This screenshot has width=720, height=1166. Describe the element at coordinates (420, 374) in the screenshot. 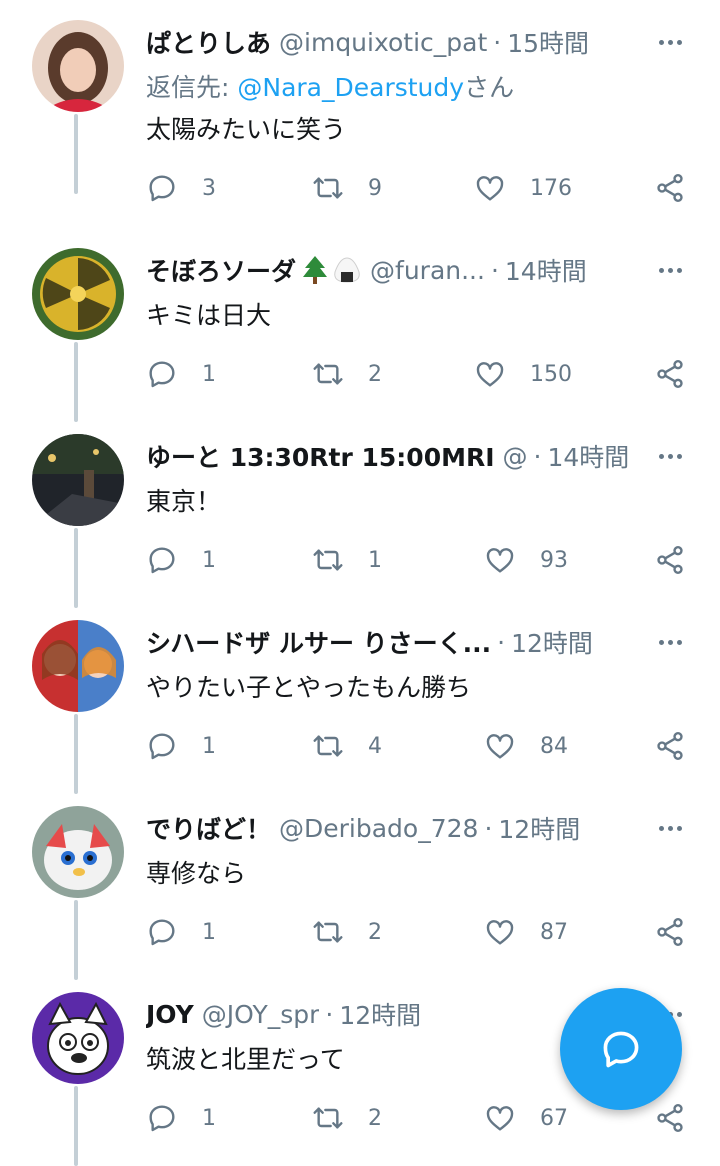

I see `tweet-actions: 1 2 150` at that location.